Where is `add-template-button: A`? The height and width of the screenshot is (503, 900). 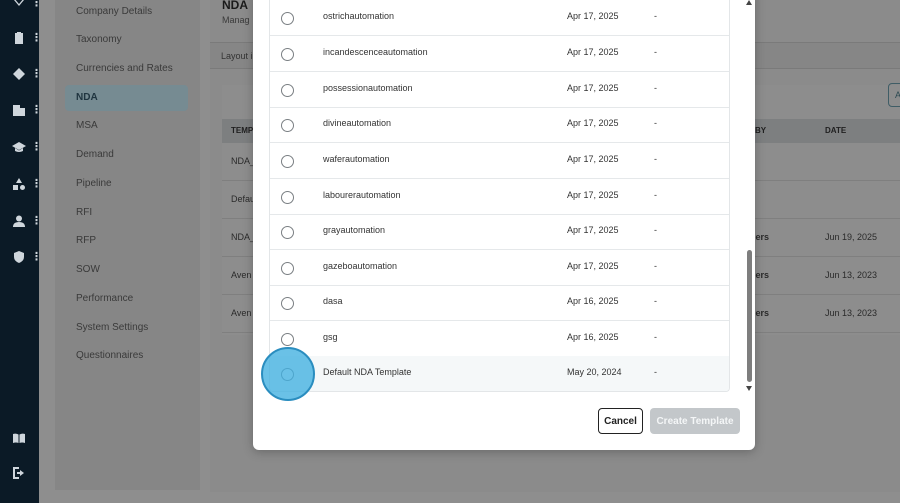
add-template-button: A is located at coordinates (894, 95).